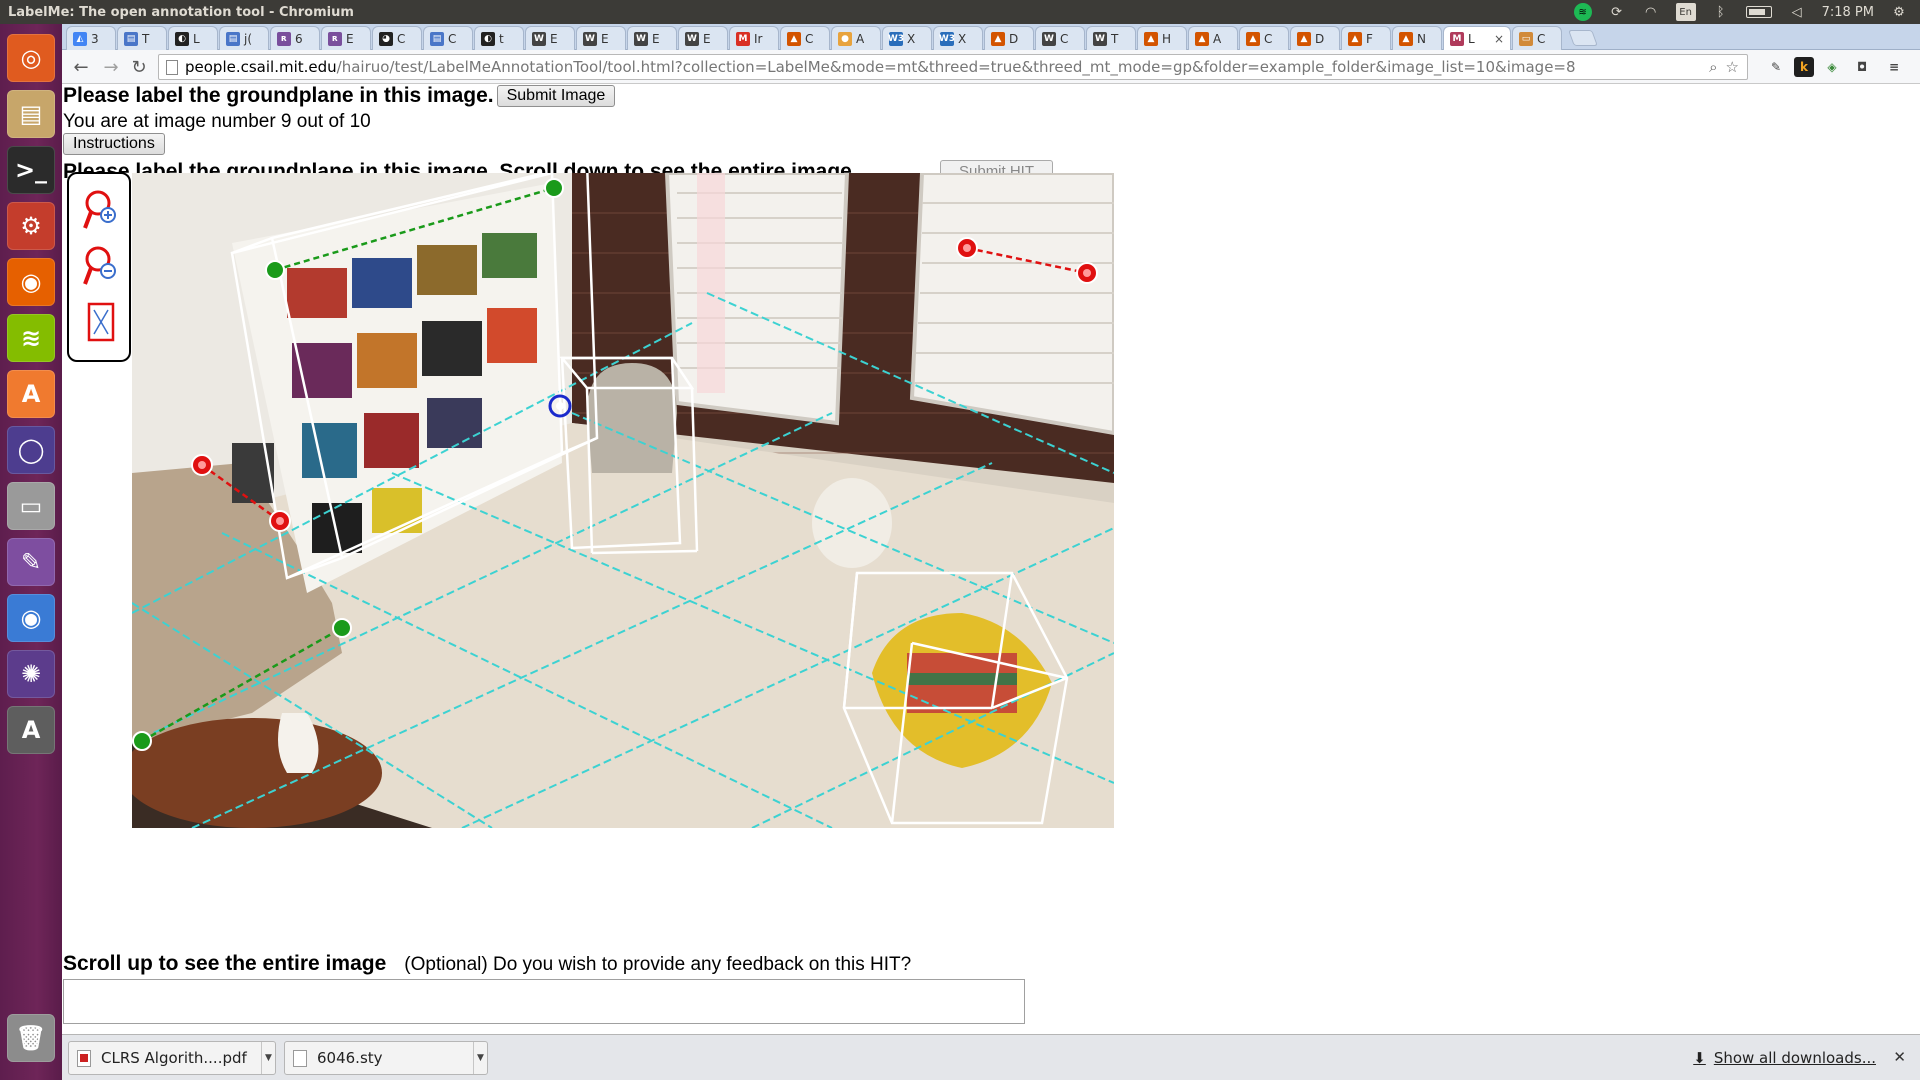 The height and width of the screenshot is (1080, 1920). I want to click on launcher-glyph: A, so click(31, 394).